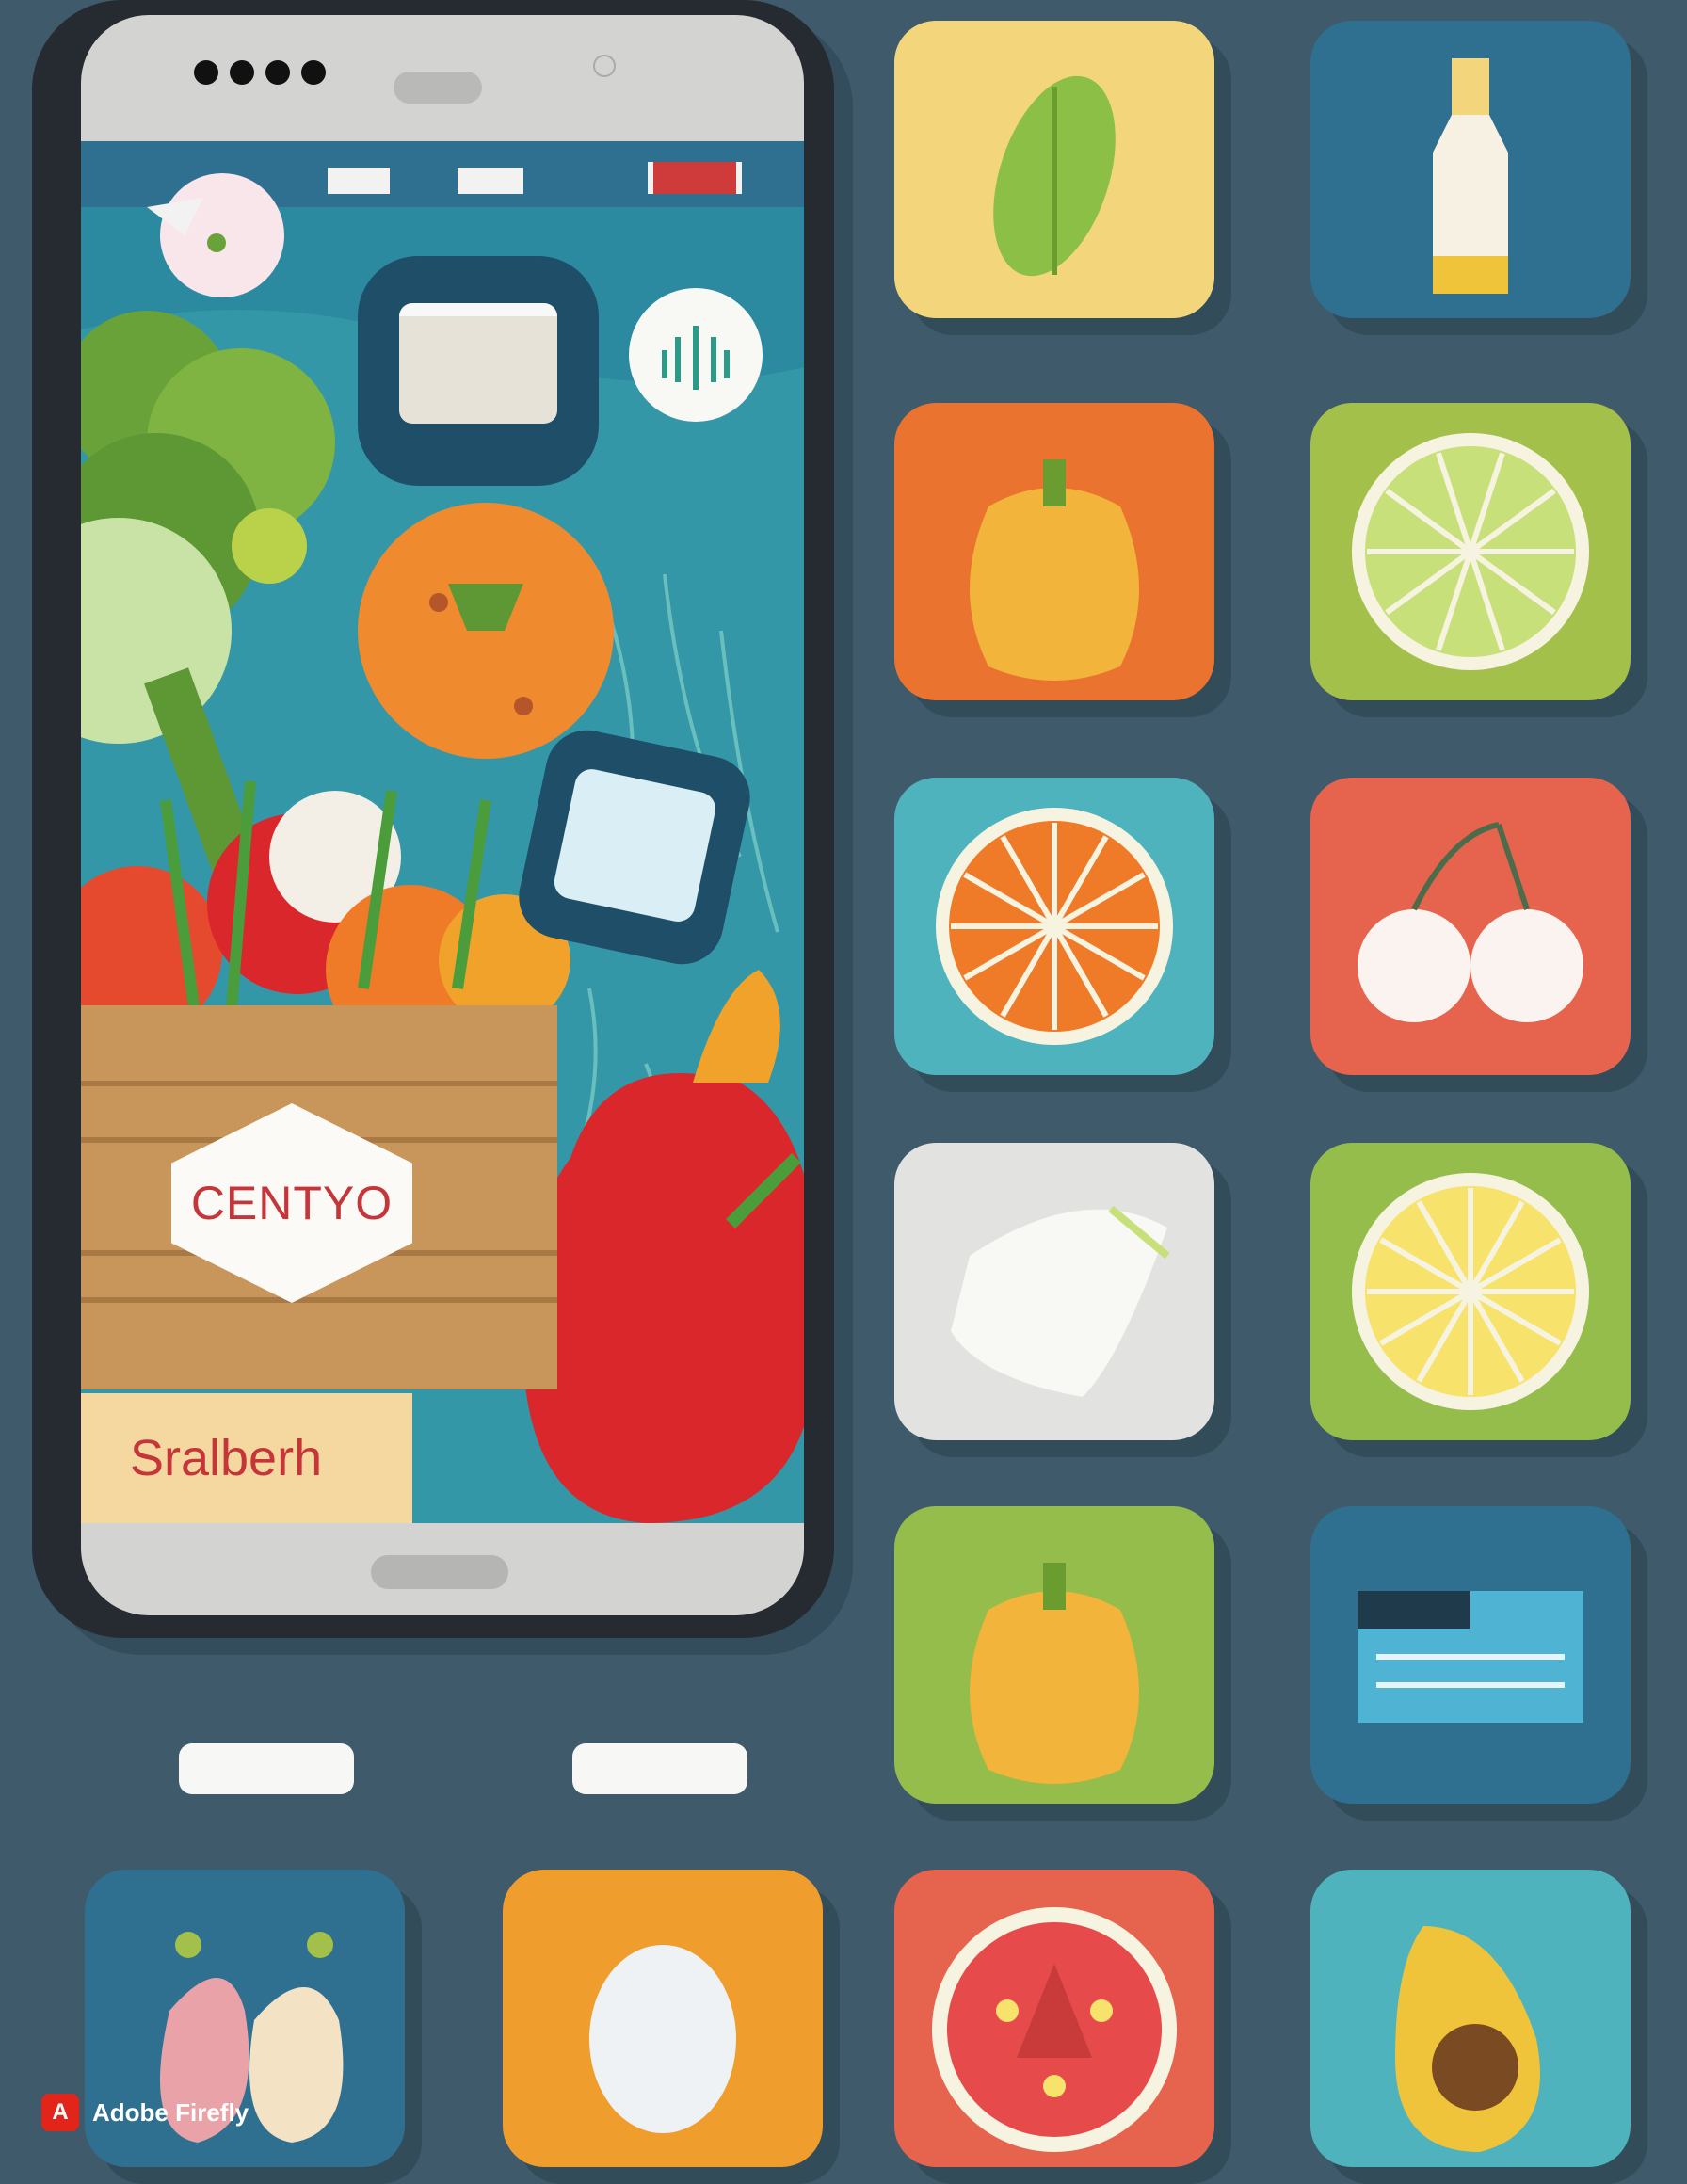 The image size is (1687, 2184). I want to click on tomato-slice-icon, so click(1054, 2029).